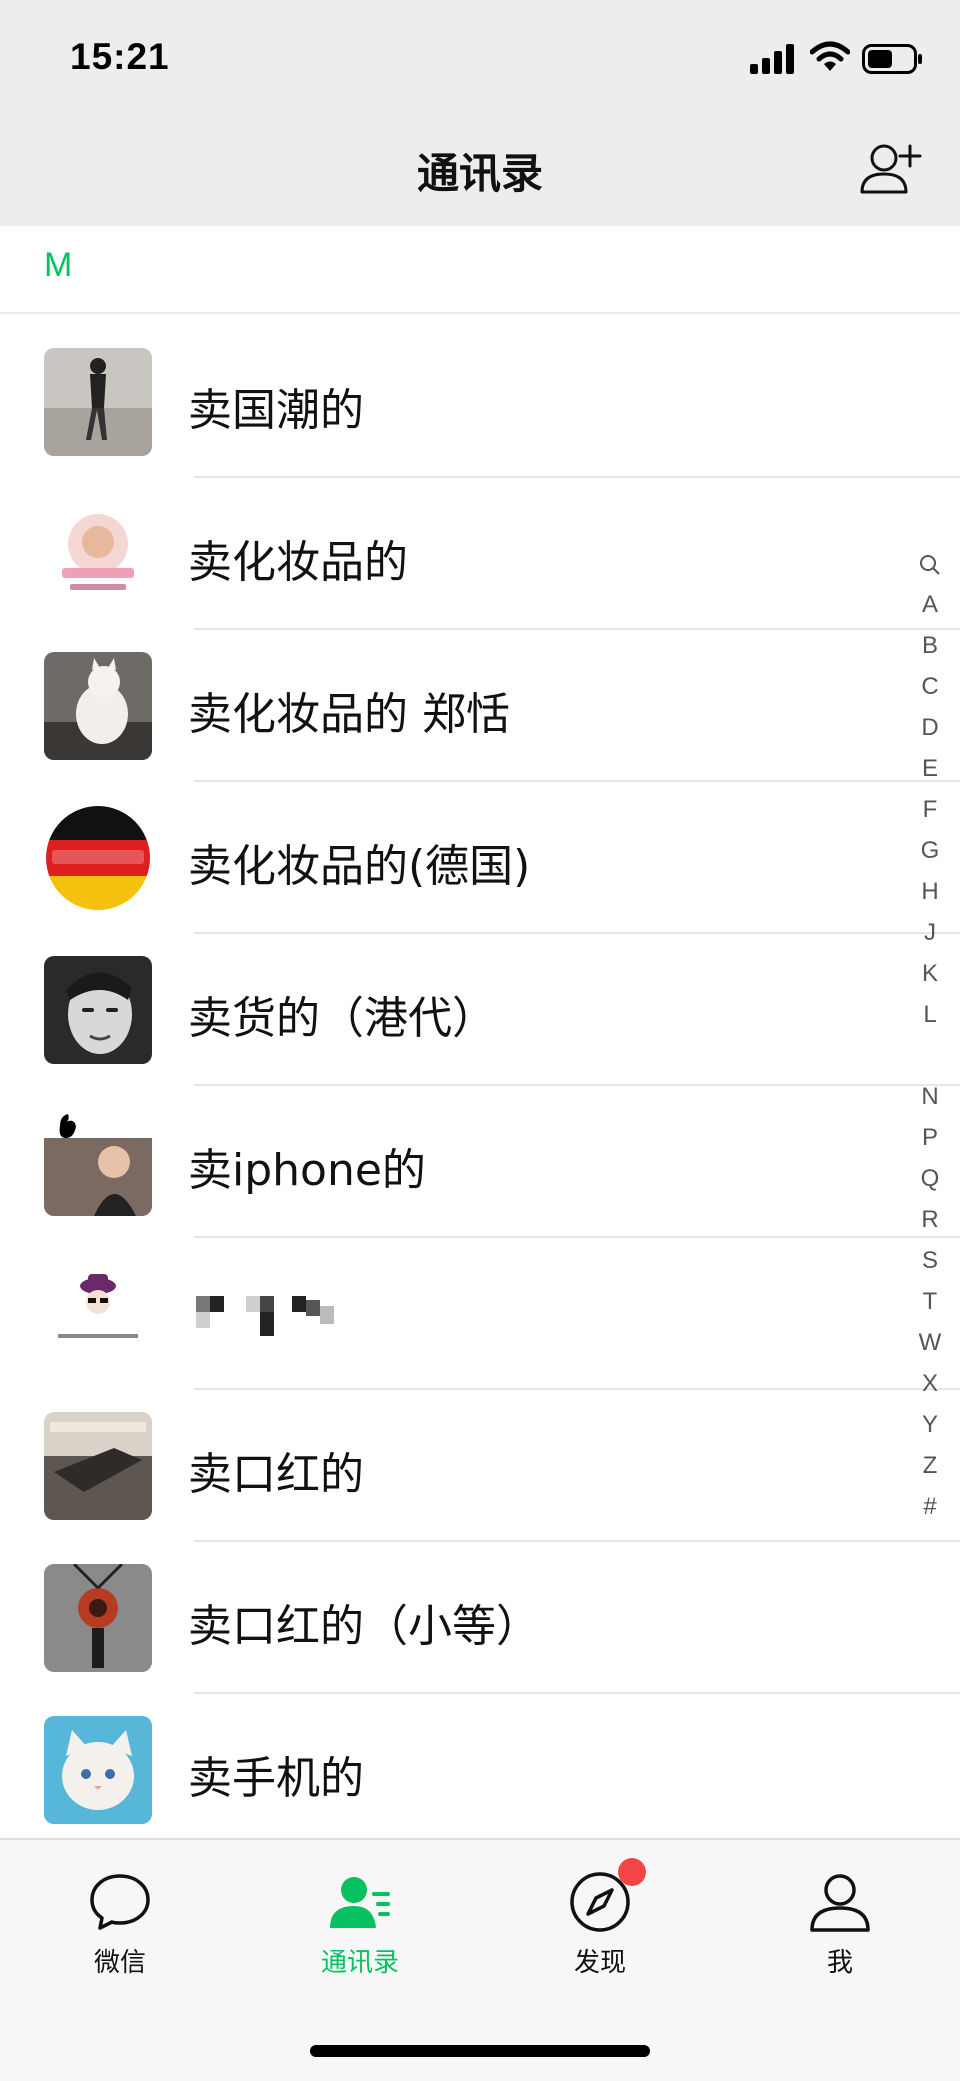 The image size is (960, 2081). I want to click on cellular-signal-icon, so click(772, 59).